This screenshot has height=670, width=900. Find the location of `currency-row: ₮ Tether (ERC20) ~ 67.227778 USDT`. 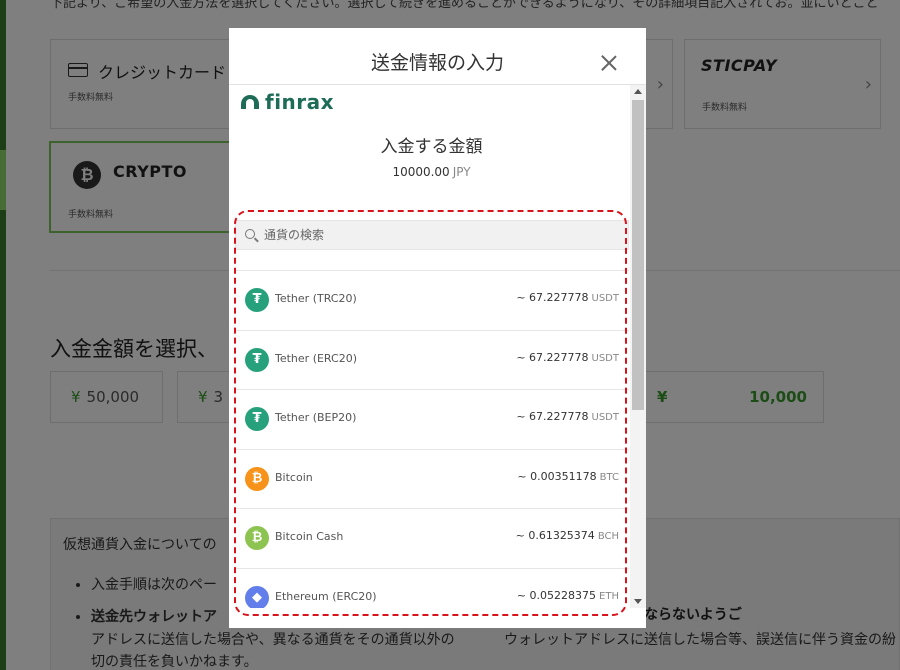

currency-row: ₮ Tether (ERC20) ~ 67.227778 USDT is located at coordinates (432, 360).